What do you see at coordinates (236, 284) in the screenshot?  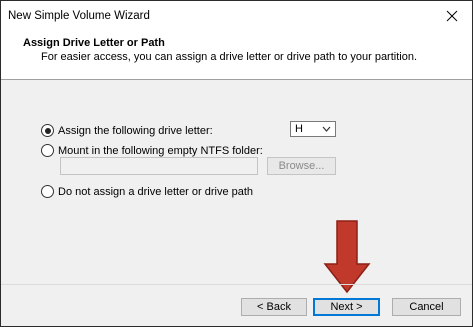 I see `footer-divider` at bounding box center [236, 284].